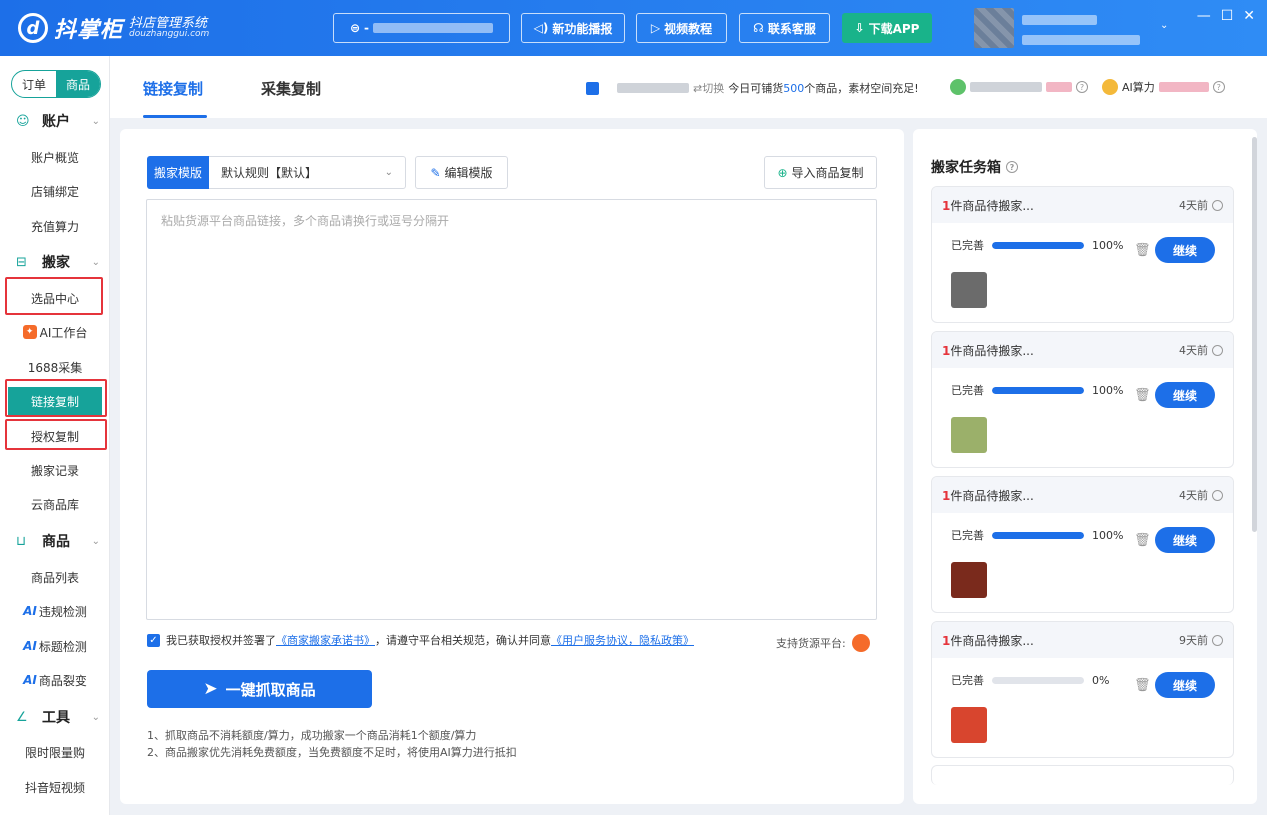  What do you see at coordinates (811, 643) in the screenshot?
I see `support-label: 支持货源平台:` at bounding box center [811, 643].